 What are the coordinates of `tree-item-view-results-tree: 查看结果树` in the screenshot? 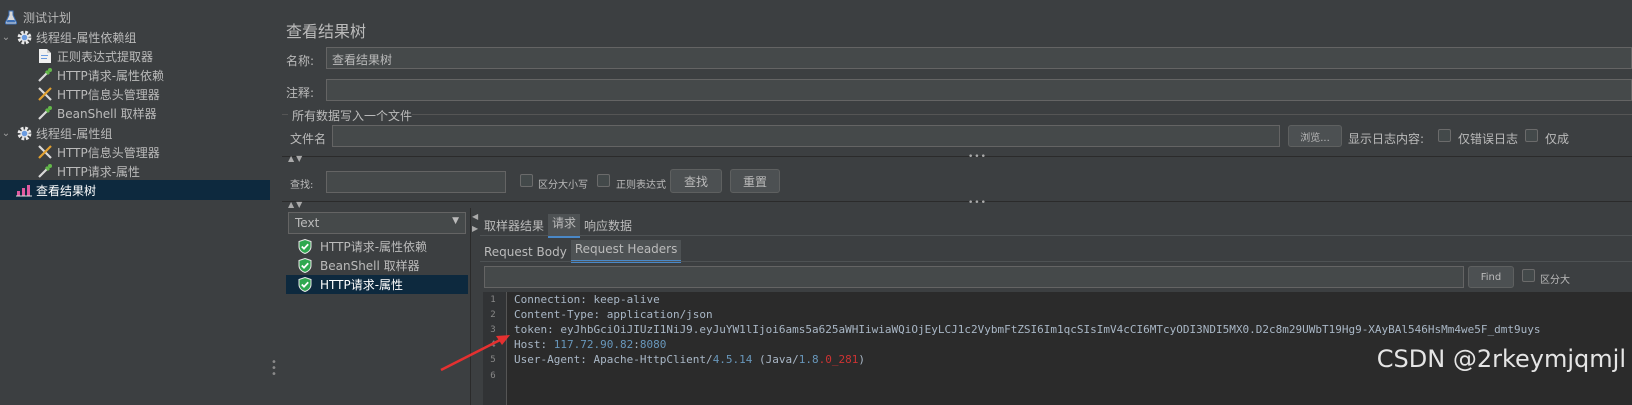 It's located at (139, 190).